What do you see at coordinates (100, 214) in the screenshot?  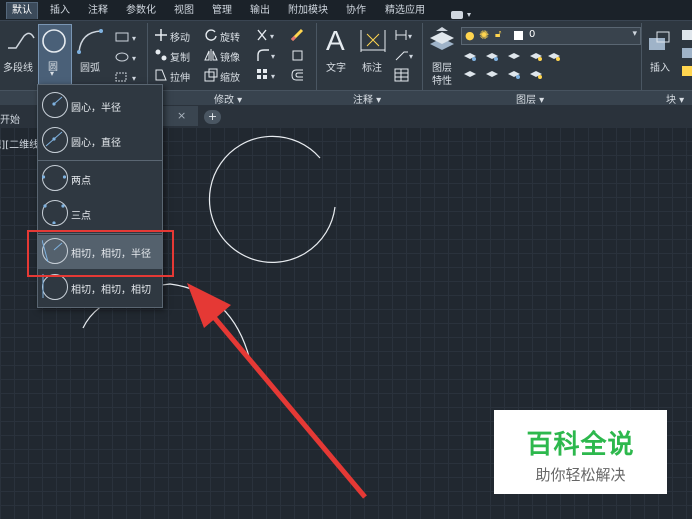 I see `menu-item-three-point: 三点` at bounding box center [100, 214].